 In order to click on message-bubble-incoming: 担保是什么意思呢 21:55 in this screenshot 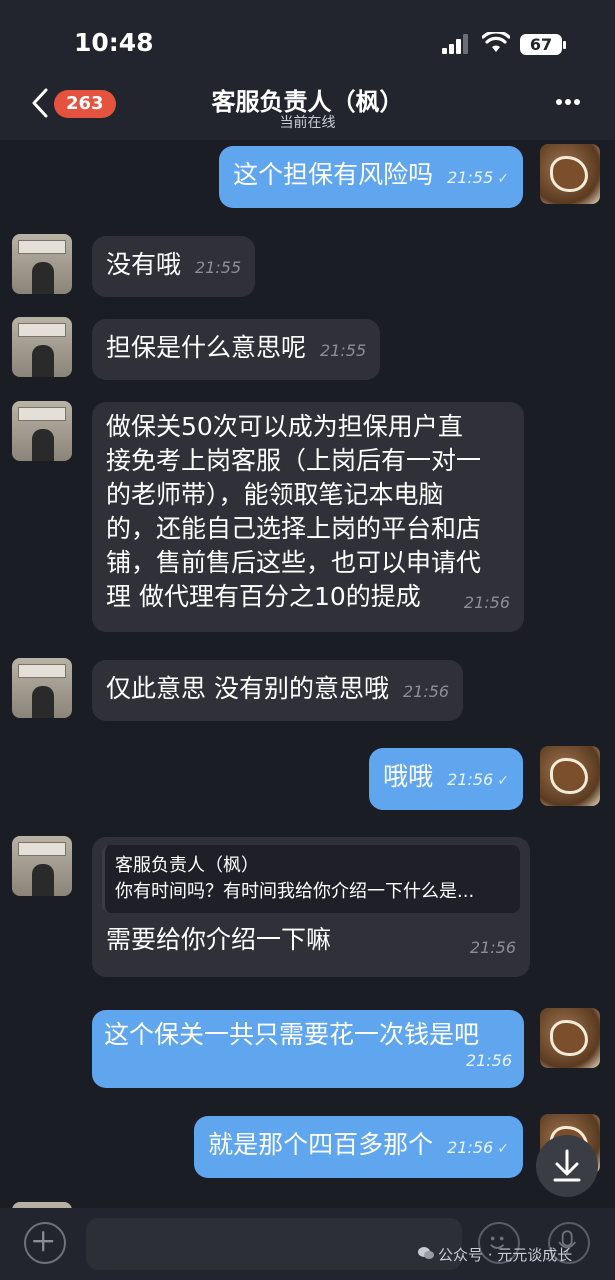, I will do `click(236, 349)`.